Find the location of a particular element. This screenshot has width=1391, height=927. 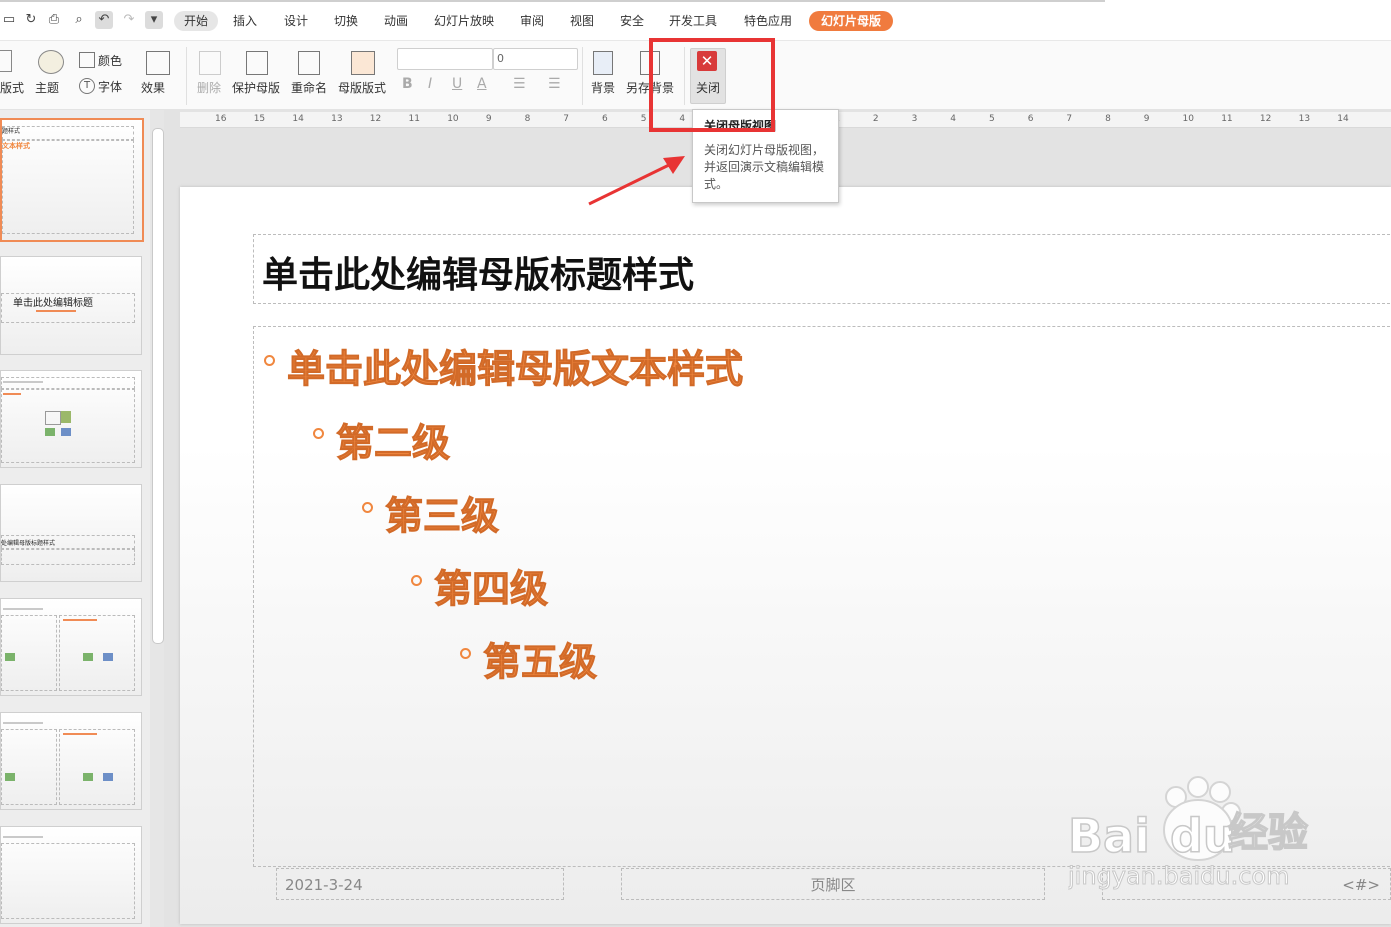

annotation-arrow-icon is located at coordinates (636, 181).